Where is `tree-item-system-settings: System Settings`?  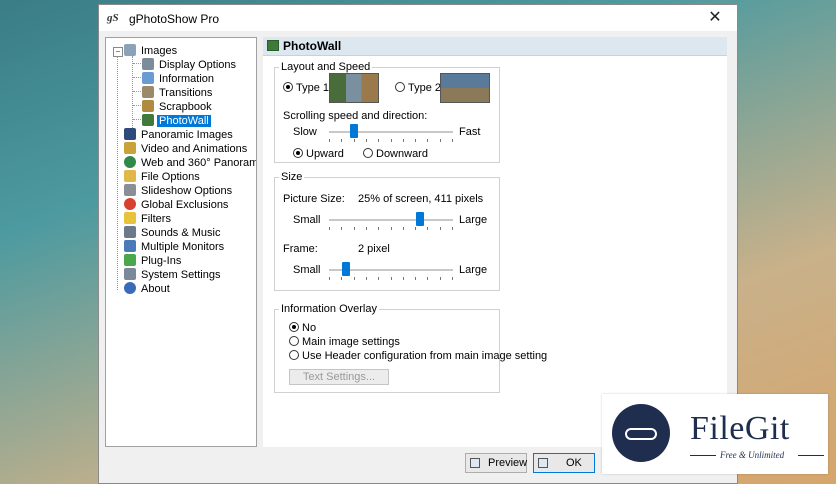 tree-item-system-settings: System Settings is located at coordinates (173, 275).